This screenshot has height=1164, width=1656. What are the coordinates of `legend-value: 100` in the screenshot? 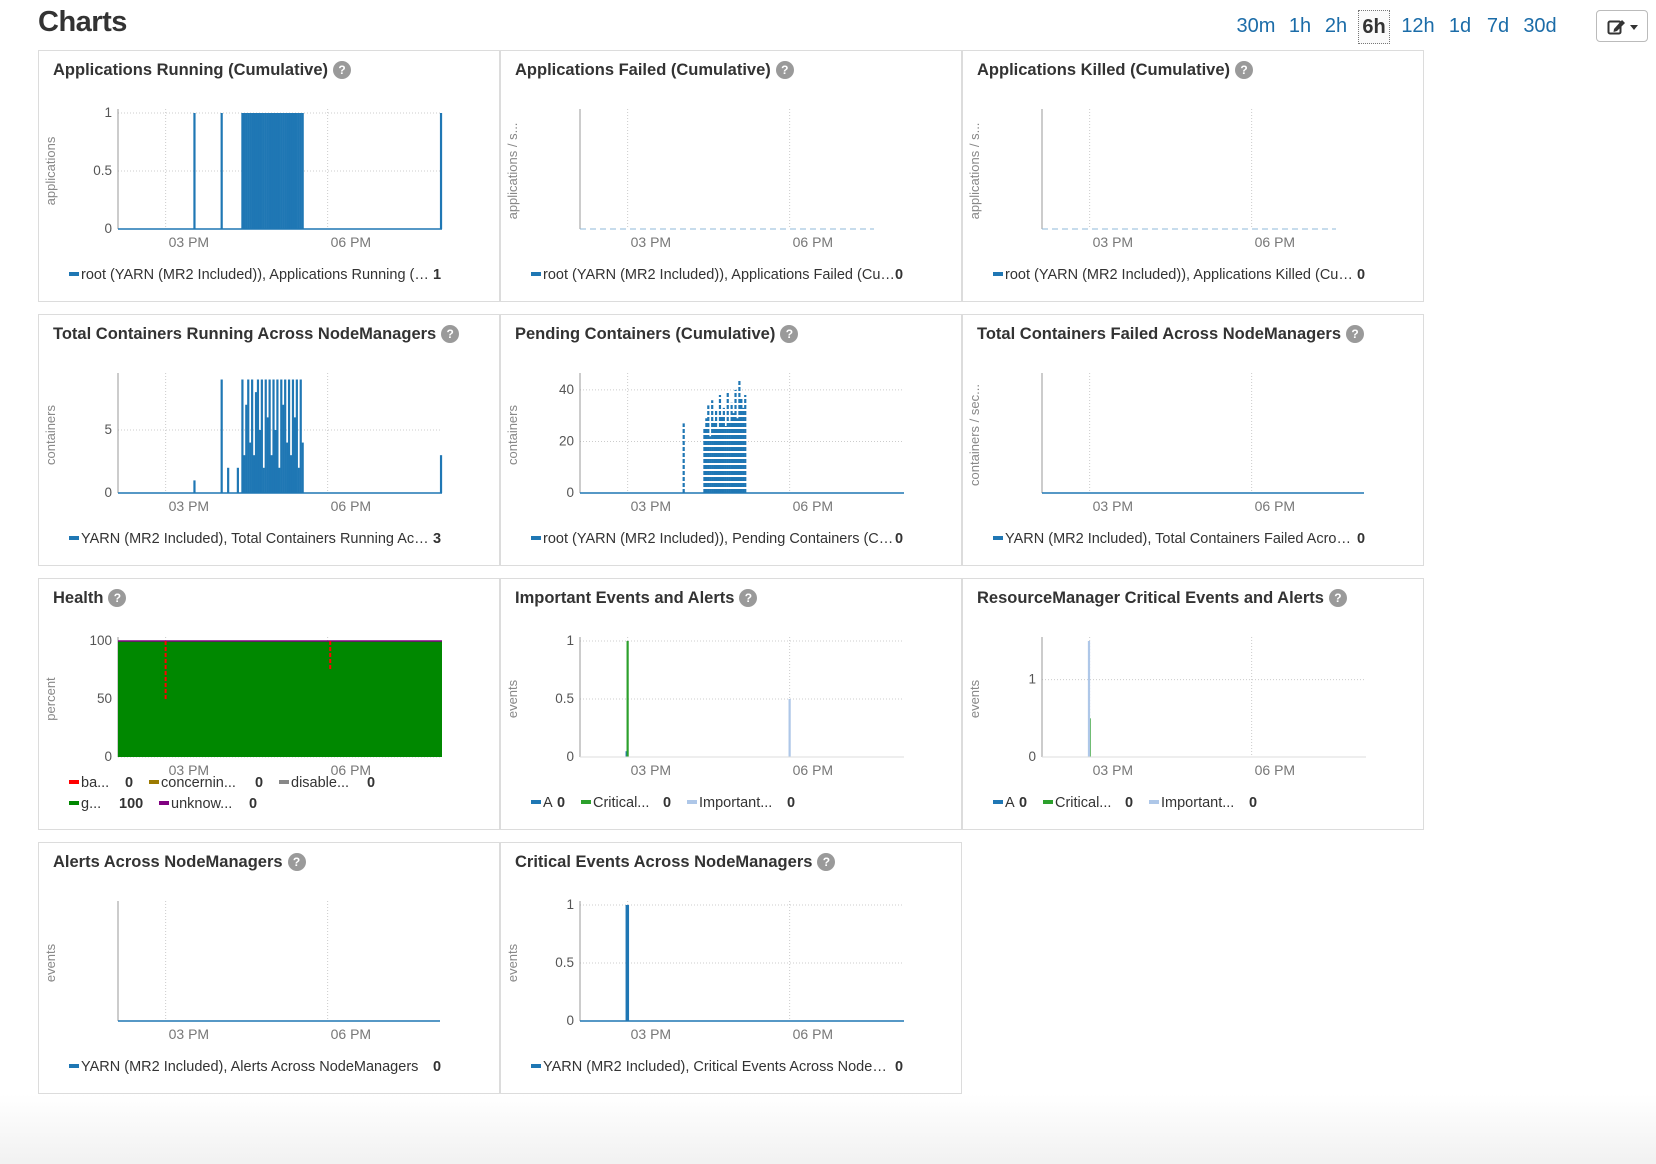 It's located at (131, 804).